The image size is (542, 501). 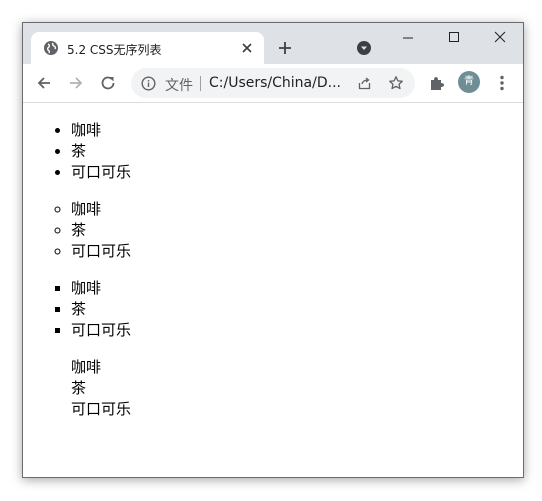 What do you see at coordinates (454, 37) in the screenshot?
I see `maximize-icon` at bounding box center [454, 37].